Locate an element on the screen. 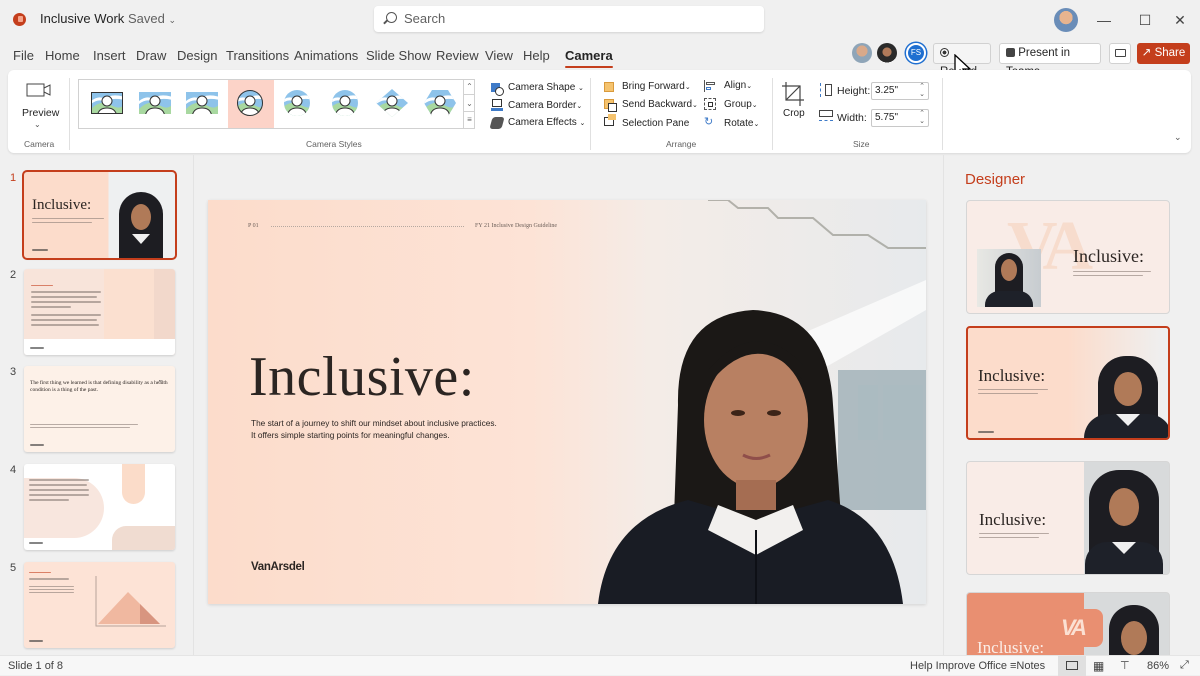 This screenshot has height=676, width=1200. normal-view-icon is located at coordinates (1072, 665).